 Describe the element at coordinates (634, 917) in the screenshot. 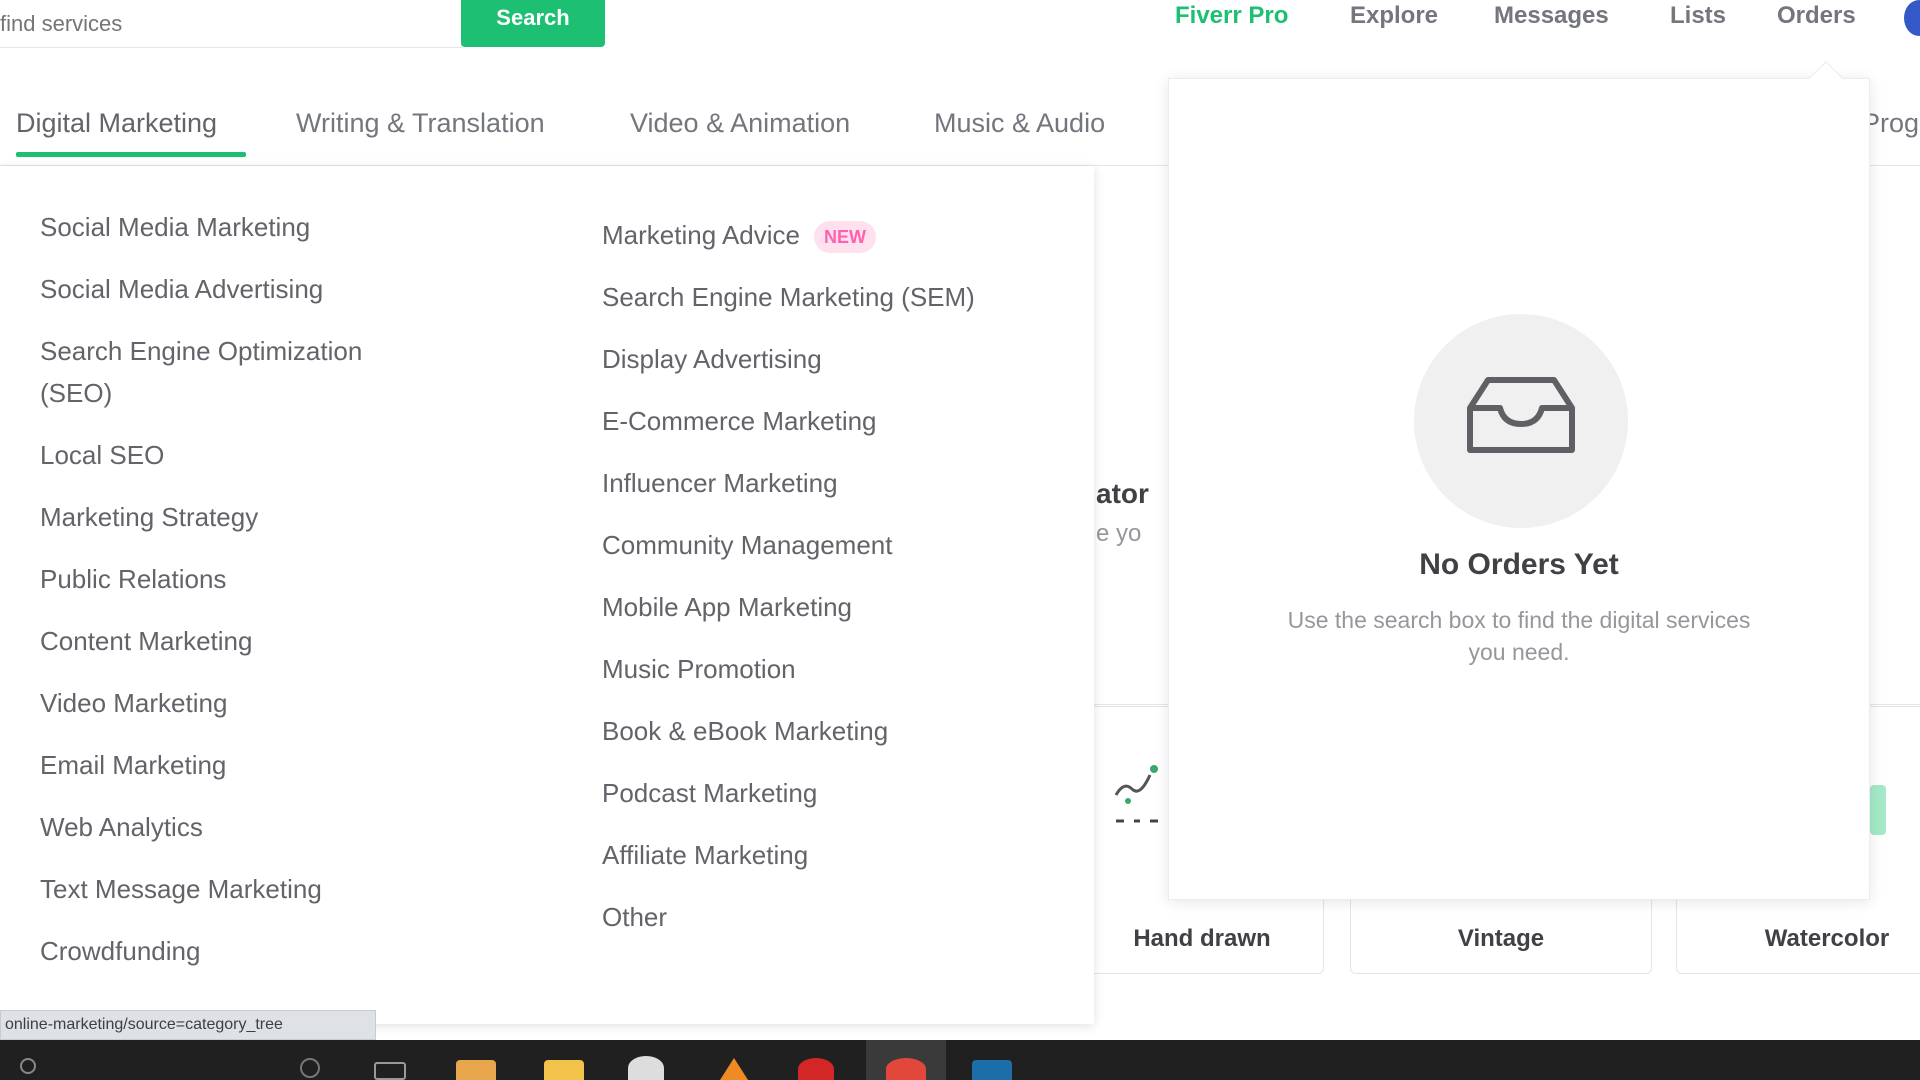

I see `dropdown-item-other: Other` at that location.